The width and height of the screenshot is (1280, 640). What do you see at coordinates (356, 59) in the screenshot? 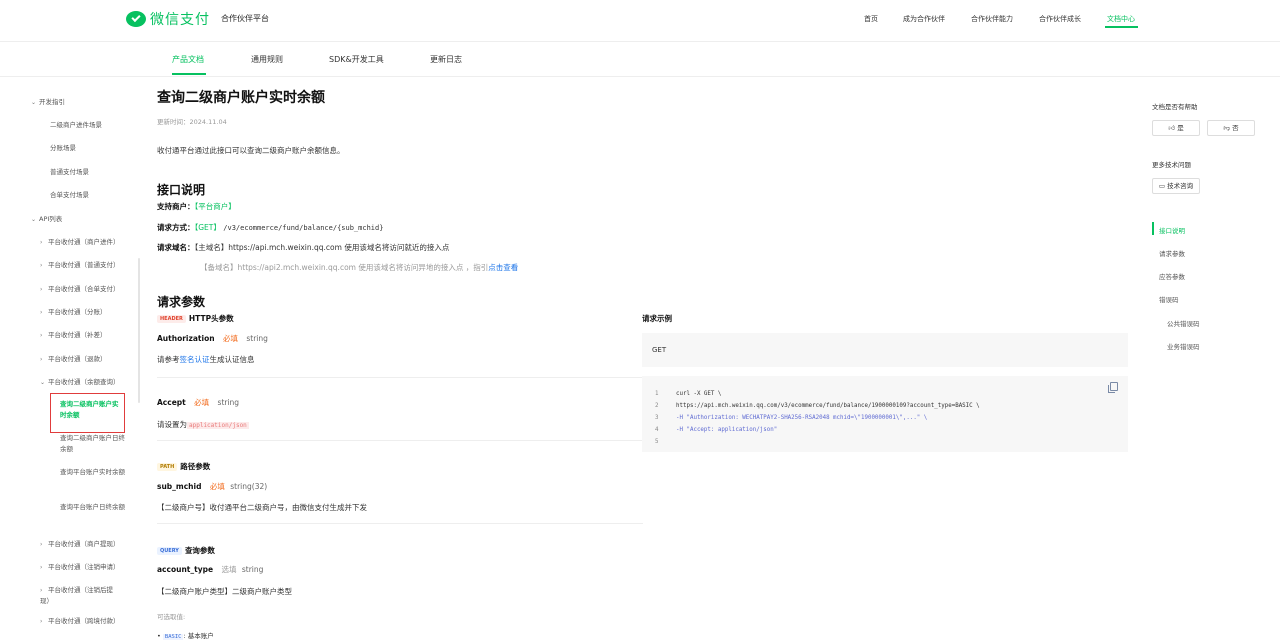
I see `tab-sdk-tools: SDK&开发工具` at bounding box center [356, 59].